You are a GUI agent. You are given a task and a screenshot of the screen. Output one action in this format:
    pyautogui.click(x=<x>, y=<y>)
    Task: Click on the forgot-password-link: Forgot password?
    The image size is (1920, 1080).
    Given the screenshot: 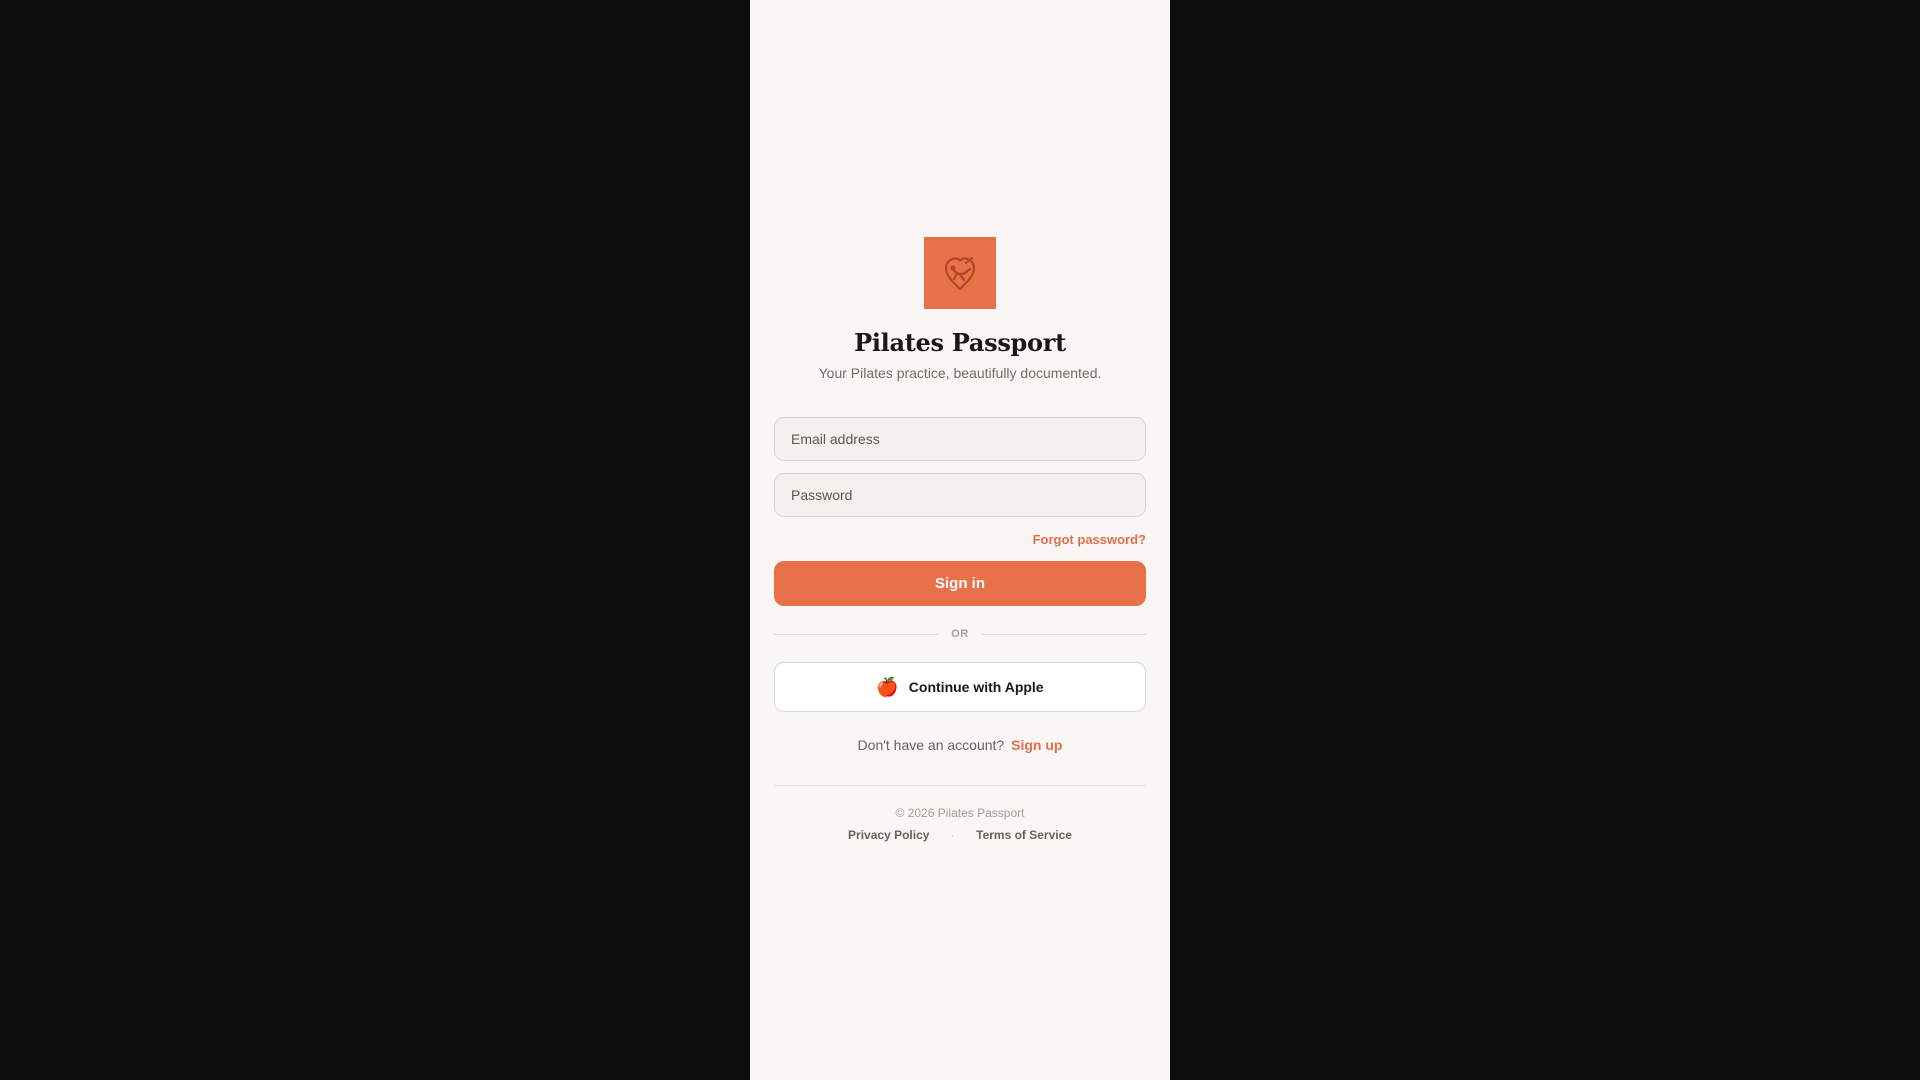 What is the action you would take?
    pyautogui.click(x=1089, y=539)
    